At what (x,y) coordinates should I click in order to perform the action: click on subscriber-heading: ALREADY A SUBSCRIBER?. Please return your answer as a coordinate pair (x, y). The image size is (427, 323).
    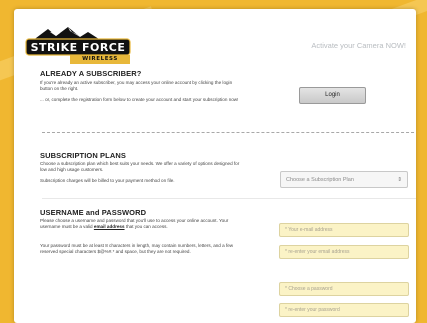
    Looking at the image, I should click on (91, 73).